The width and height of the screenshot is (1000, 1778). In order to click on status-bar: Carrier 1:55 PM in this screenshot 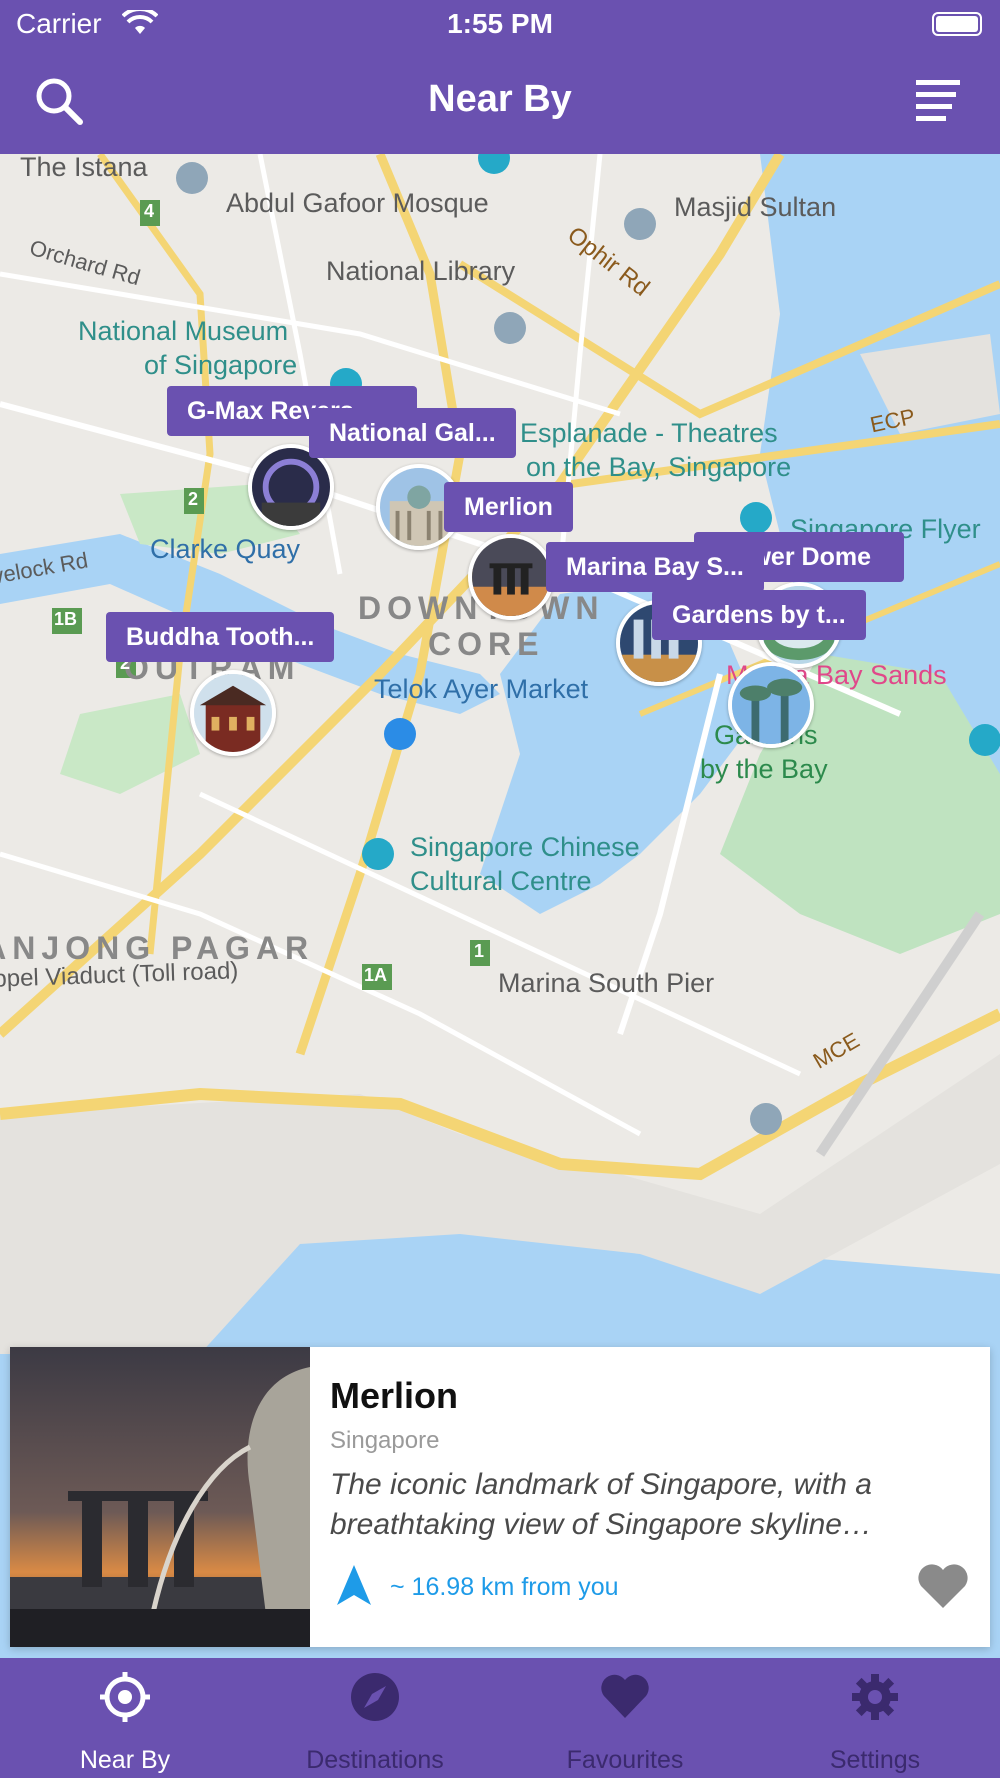, I will do `click(500, 25)`.